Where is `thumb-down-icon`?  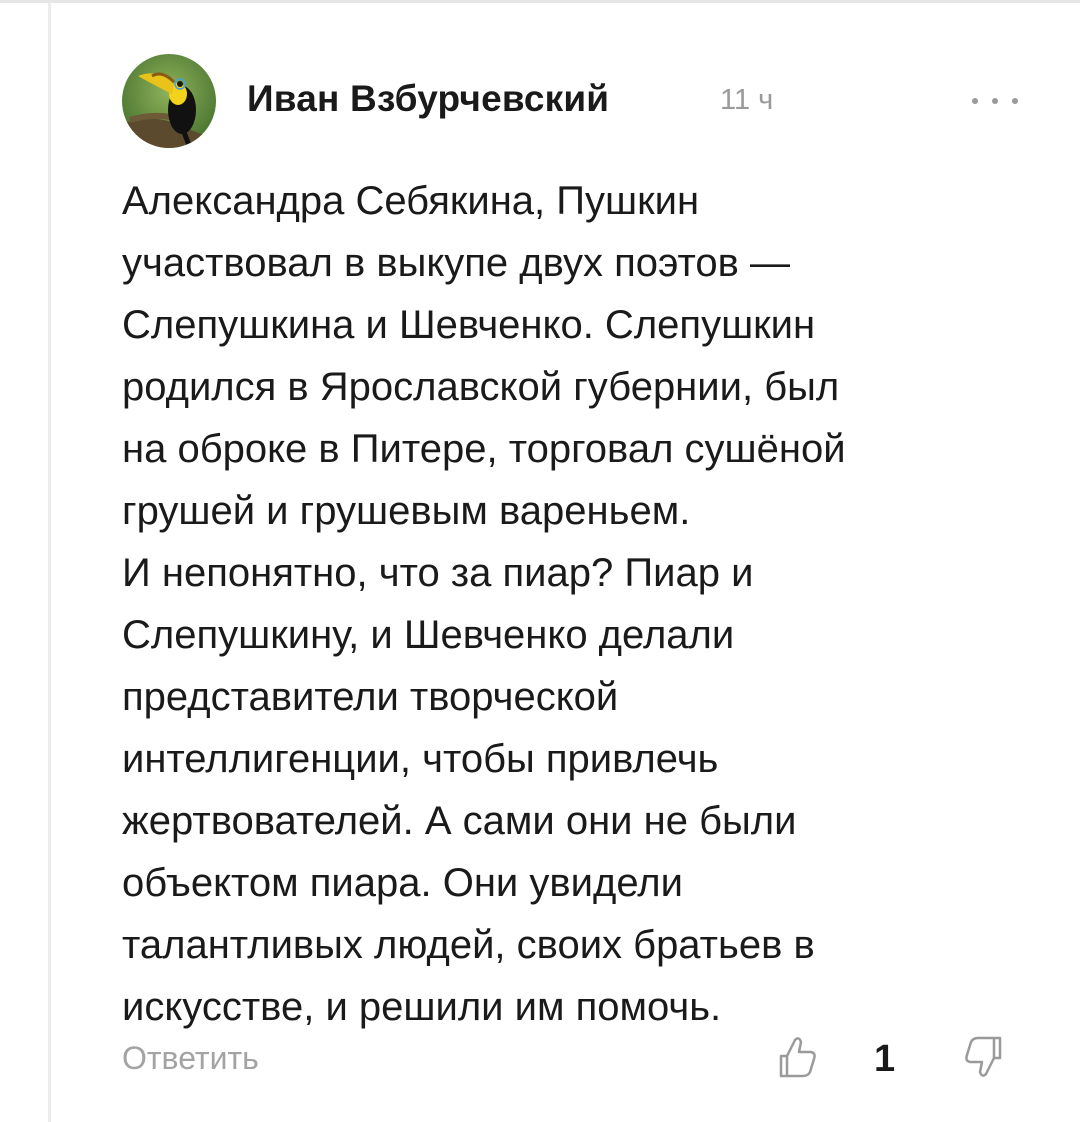 thumb-down-icon is located at coordinates (983, 1057).